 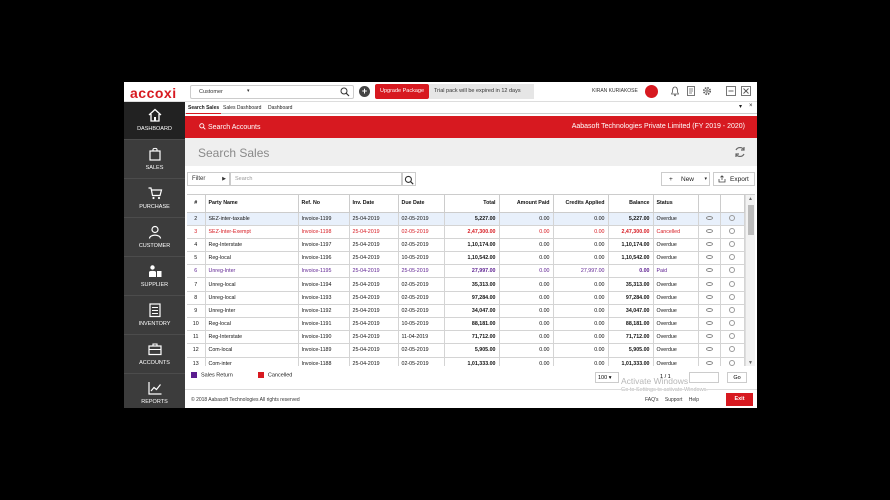 I want to click on new-button: + New ▾, so click(x=685, y=179).